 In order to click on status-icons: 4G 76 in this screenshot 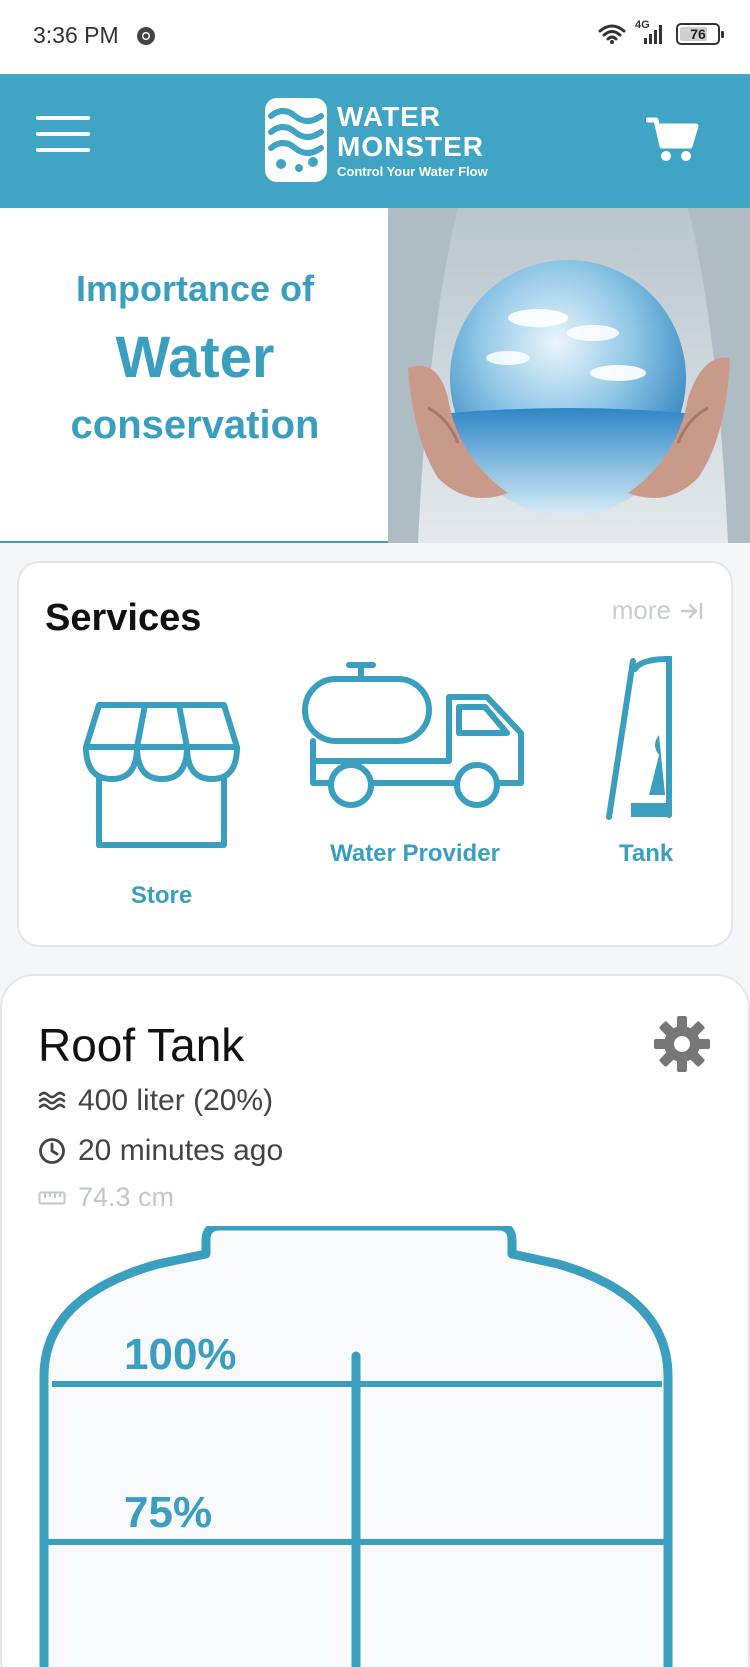, I will do `click(661, 32)`.